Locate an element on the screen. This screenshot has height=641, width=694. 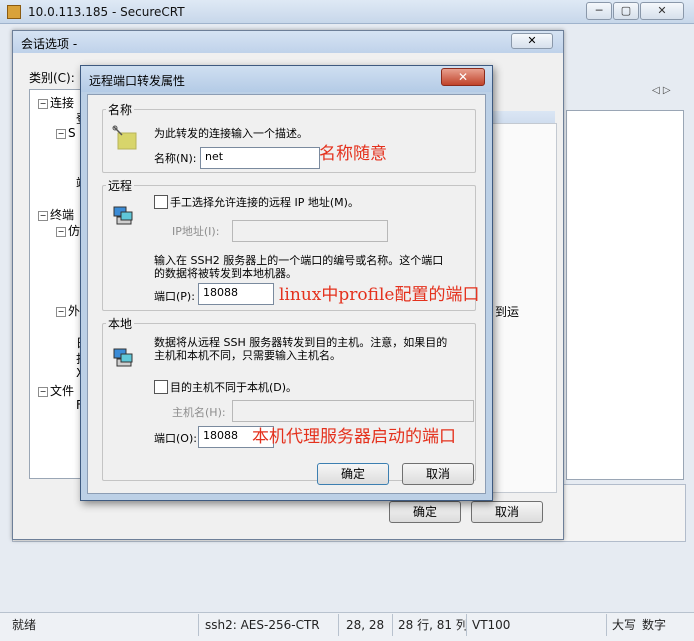
annotation-remote-port: linux中profile配置的端口 is located at coordinates (379, 295).